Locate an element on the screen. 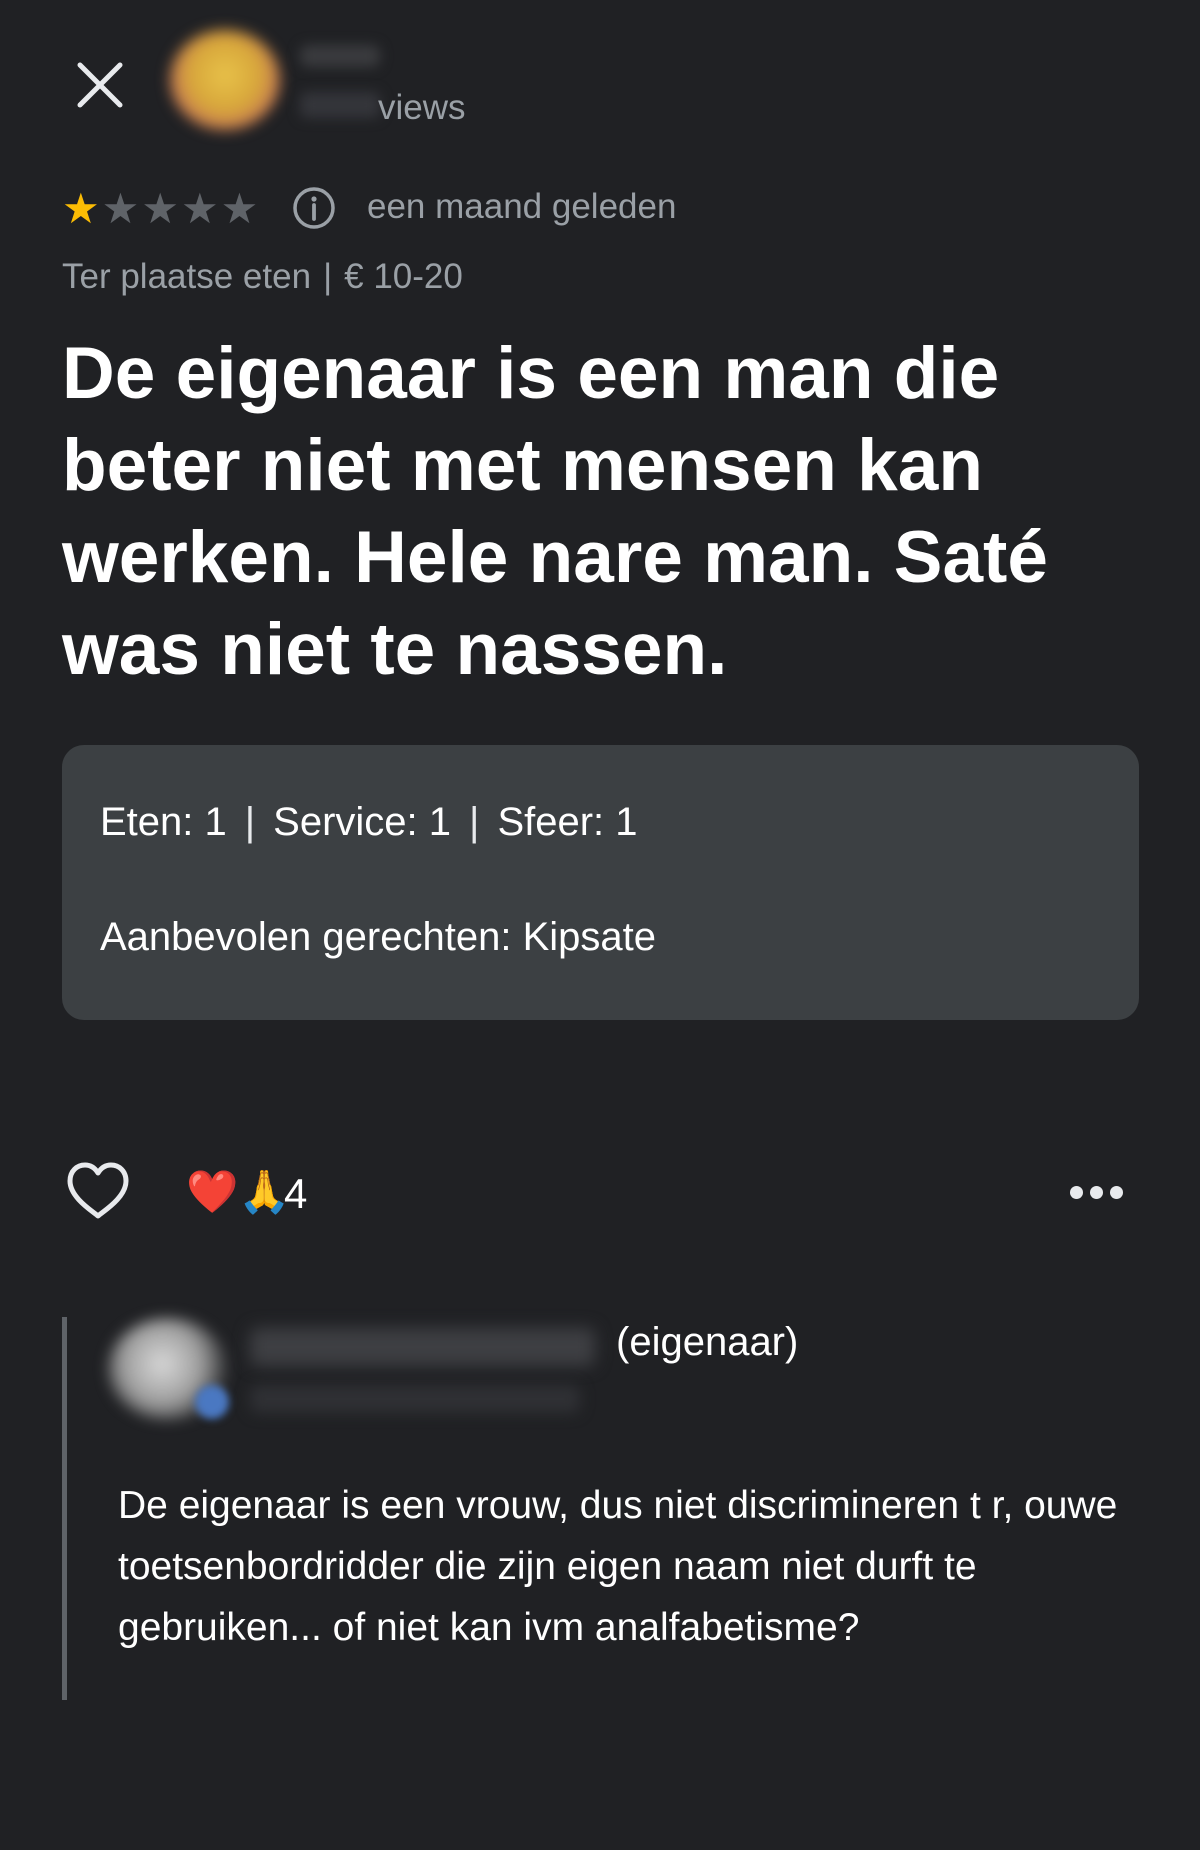 The image size is (1200, 1850). reviewer-review-count-blurred is located at coordinates (340, 105).